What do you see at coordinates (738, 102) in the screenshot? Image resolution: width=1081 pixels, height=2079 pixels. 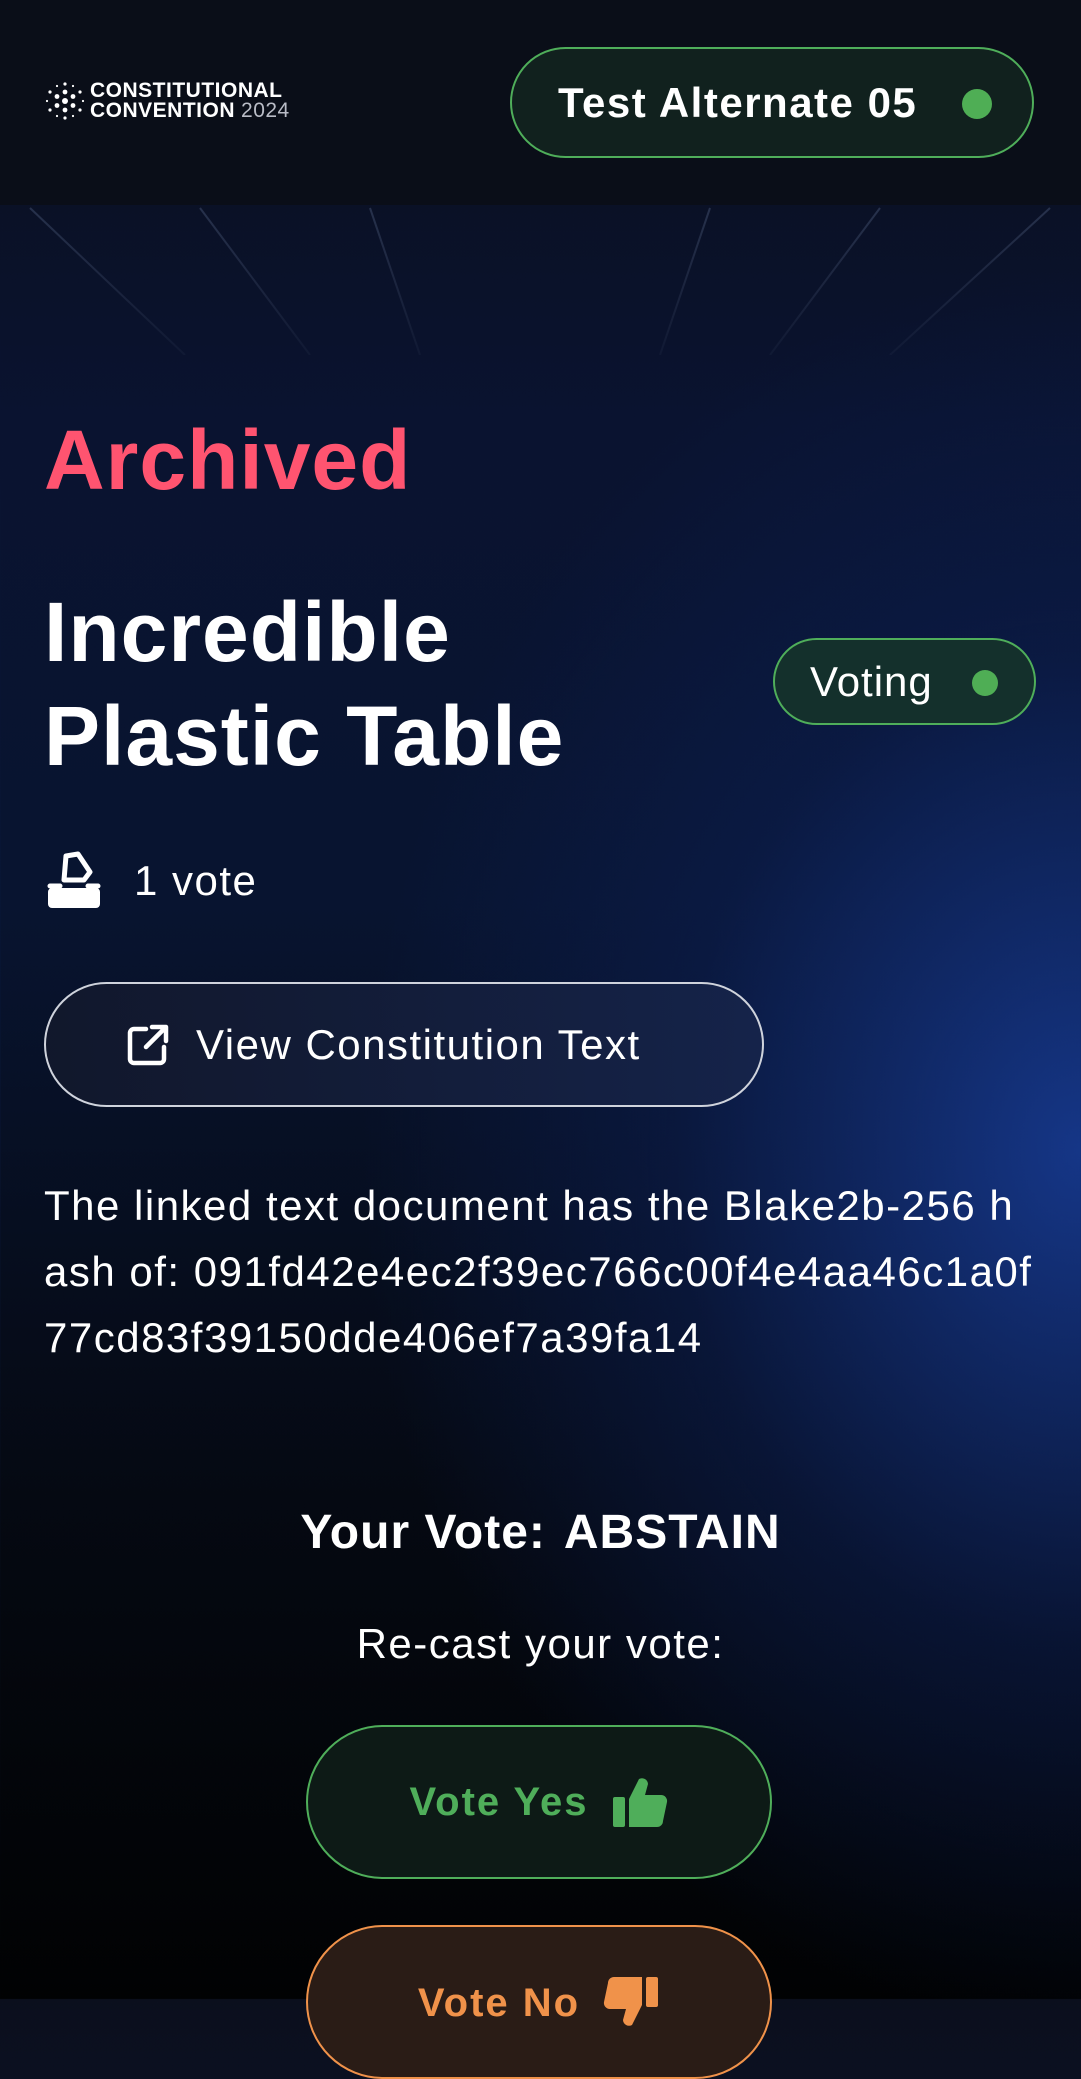 I see `user-name: Test Alternate 05` at bounding box center [738, 102].